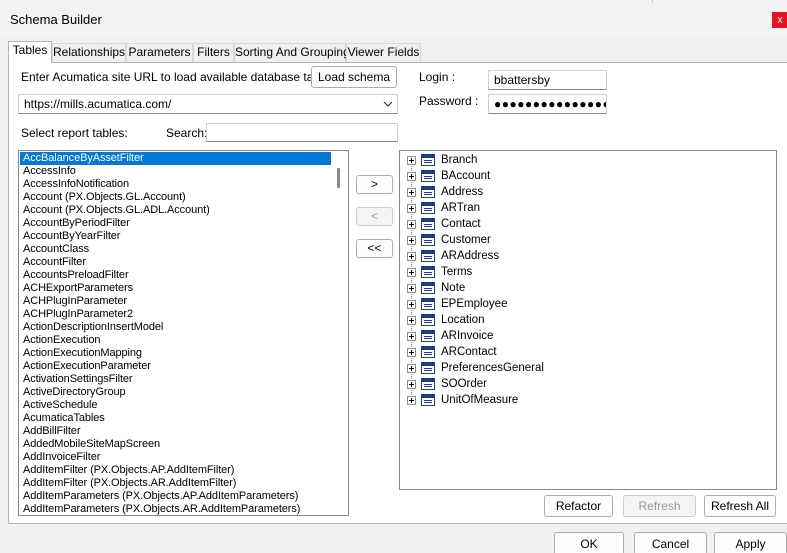  Describe the element at coordinates (176, 262) in the screenshot. I see `list-item: AccountFilter` at that location.